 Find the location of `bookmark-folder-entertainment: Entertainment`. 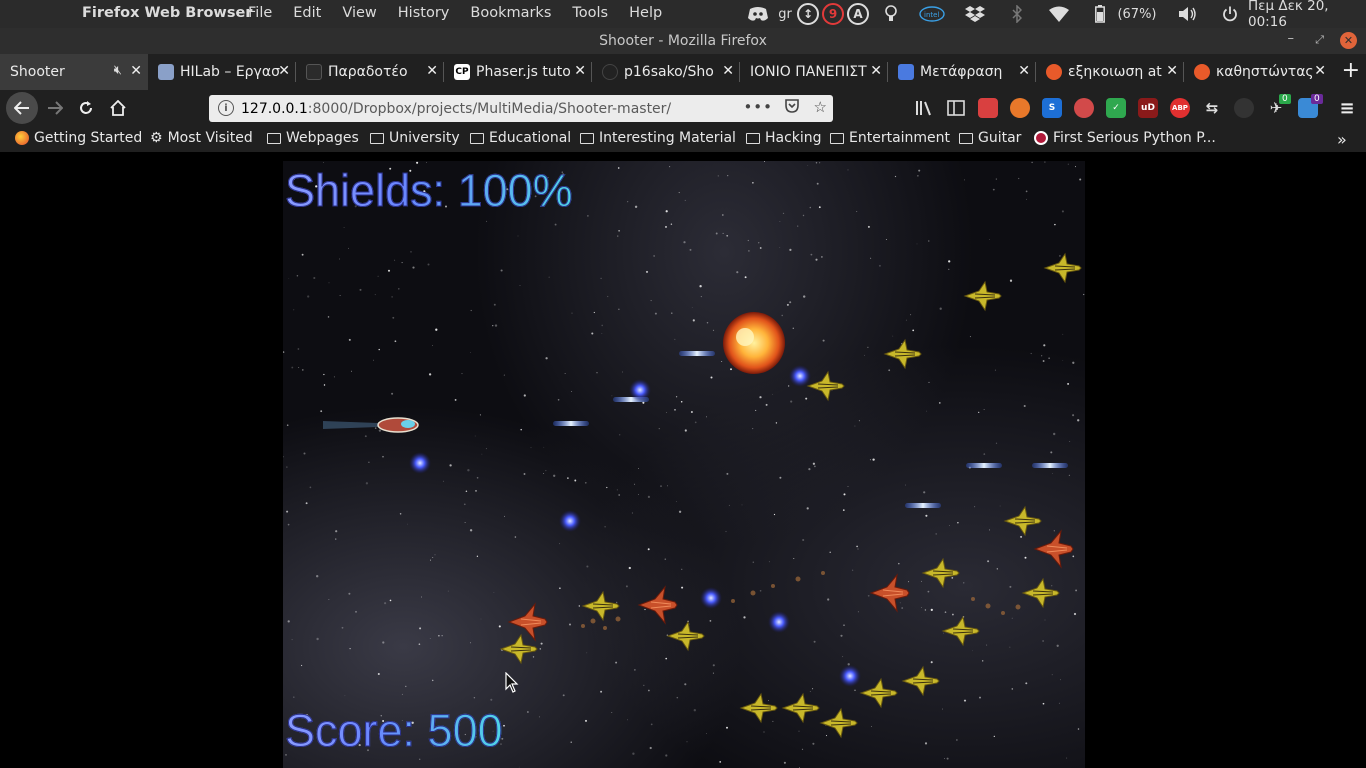

bookmark-folder-entertainment: Entertainment is located at coordinates (890, 138).